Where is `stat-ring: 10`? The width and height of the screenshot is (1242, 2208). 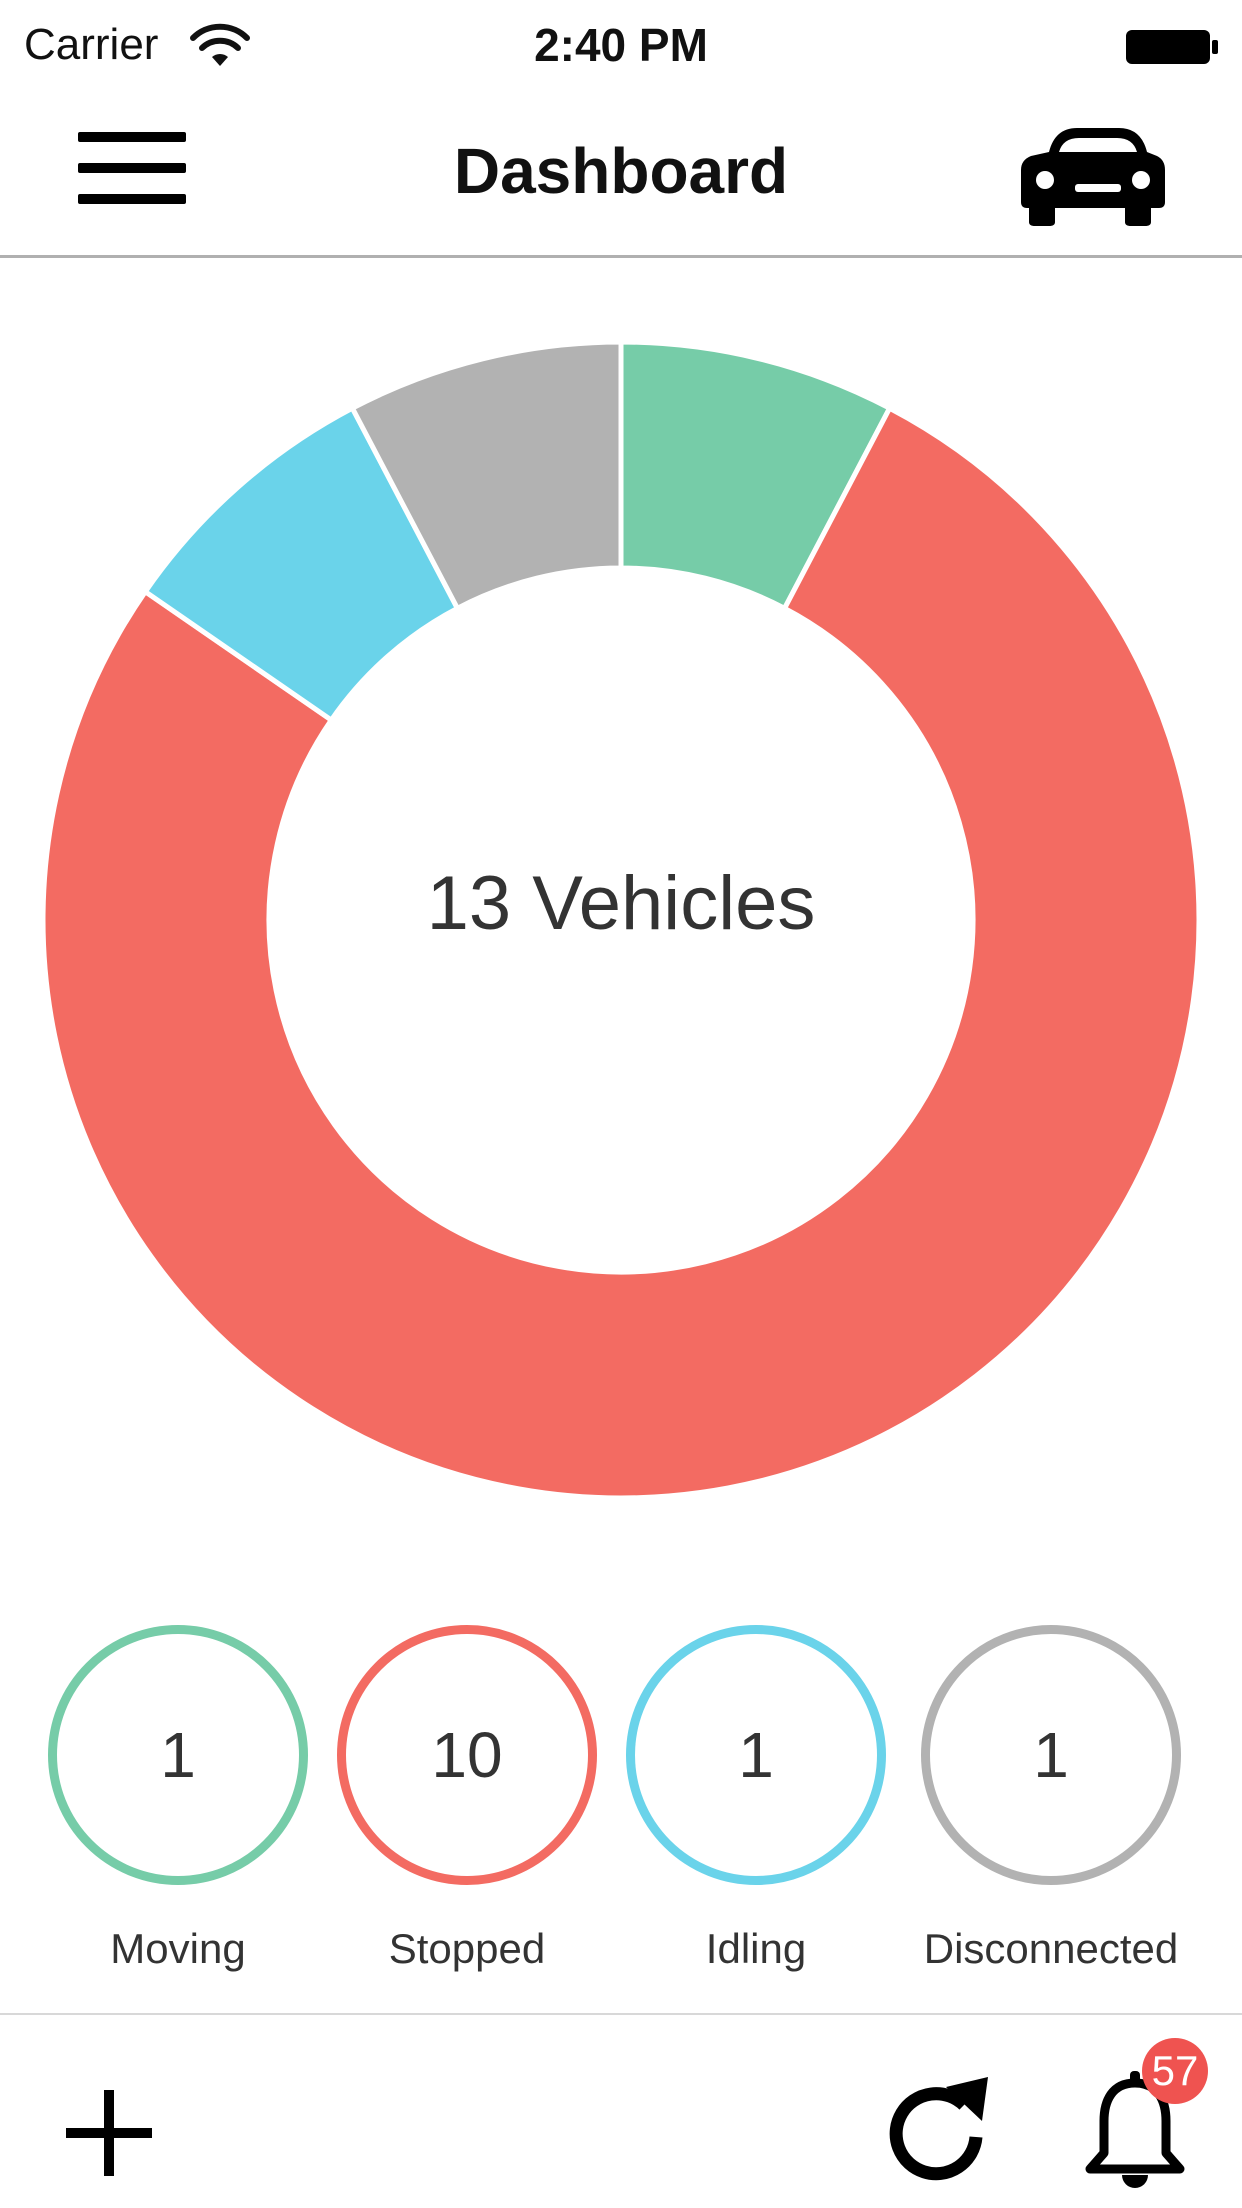
stat-ring: 10 is located at coordinates (467, 1755).